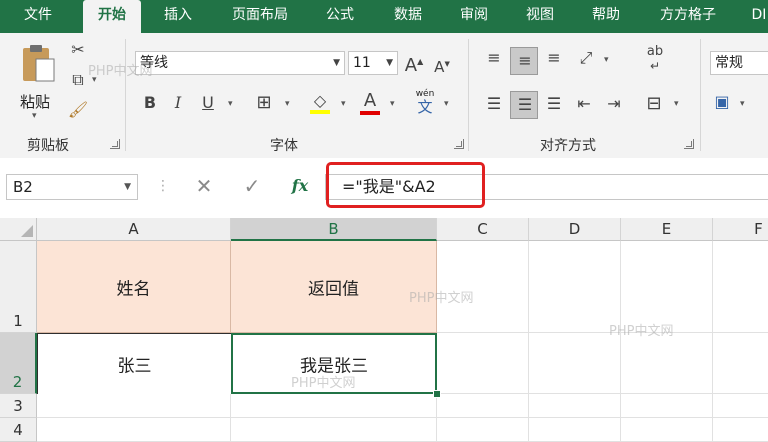 This screenshot has width=768, height=442. What do you see at coordinates (284, 146) in the screenshot?
I see `font-group-label: 字体` at bounding box center [284, 146].